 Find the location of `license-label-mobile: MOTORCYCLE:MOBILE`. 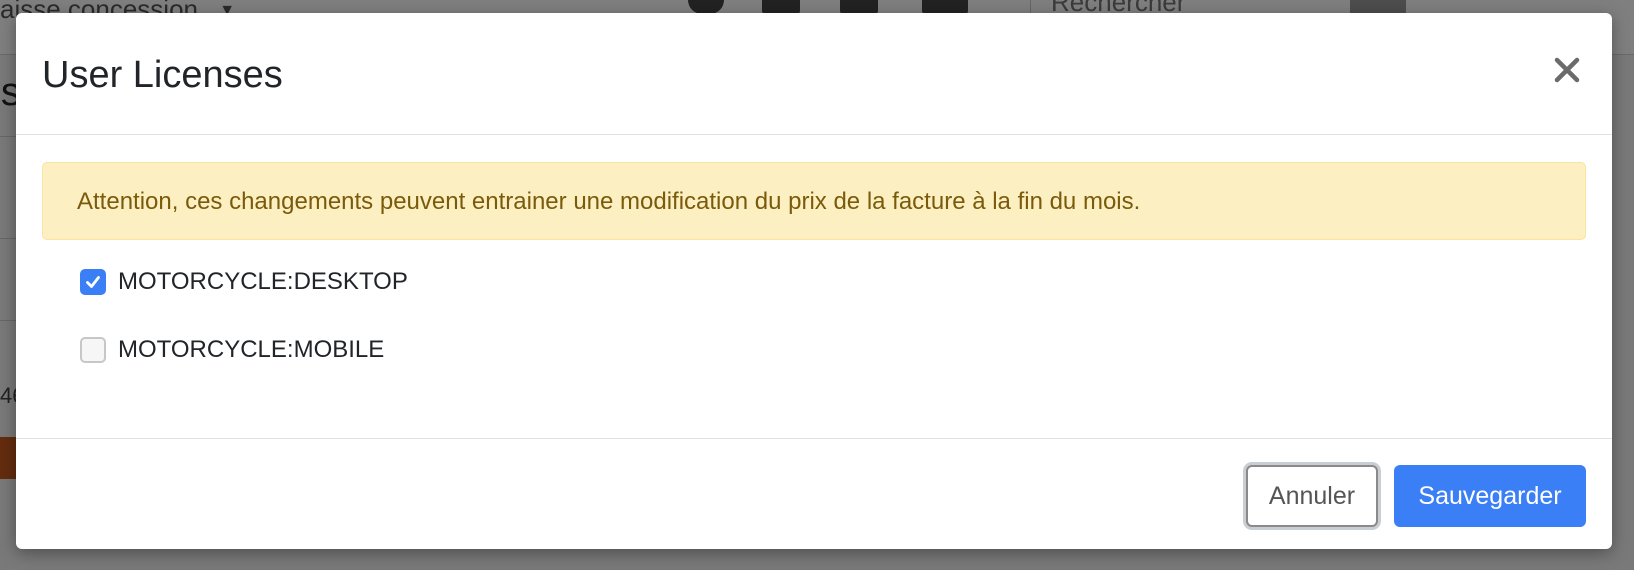

license-label-mobile: MOTORCYCLE:MOBILE is located at coordinates (251, 349).